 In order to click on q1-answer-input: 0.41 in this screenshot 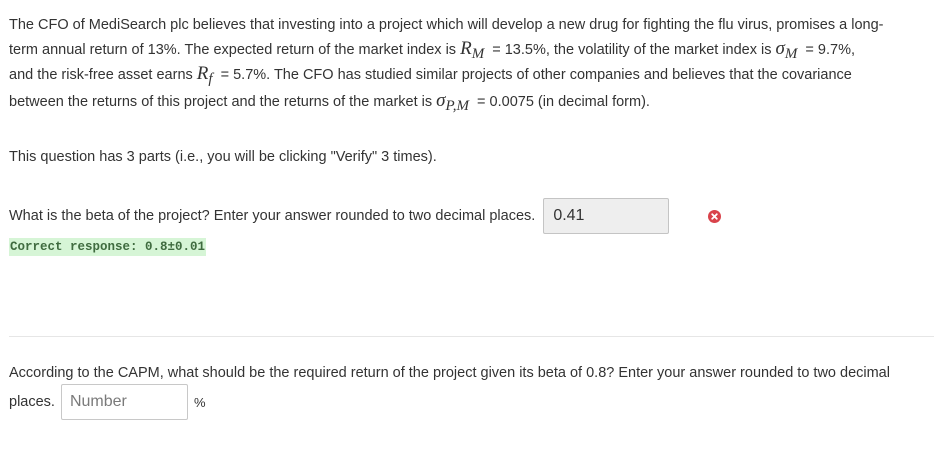, I will do `click(606, 216)`.